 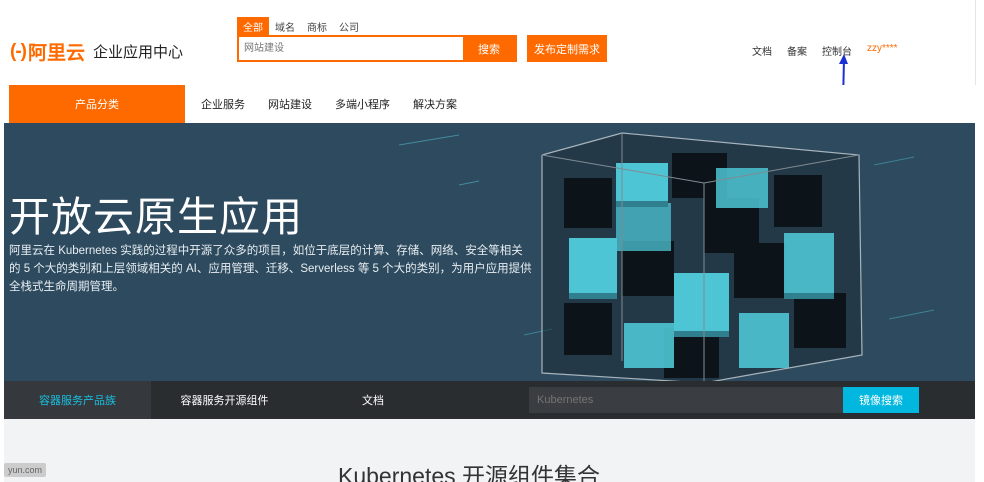 I want to click on main-nav: 产品分类 企业服务 网站建设 多端小程序 解决方案, so click(x=488, y=104).